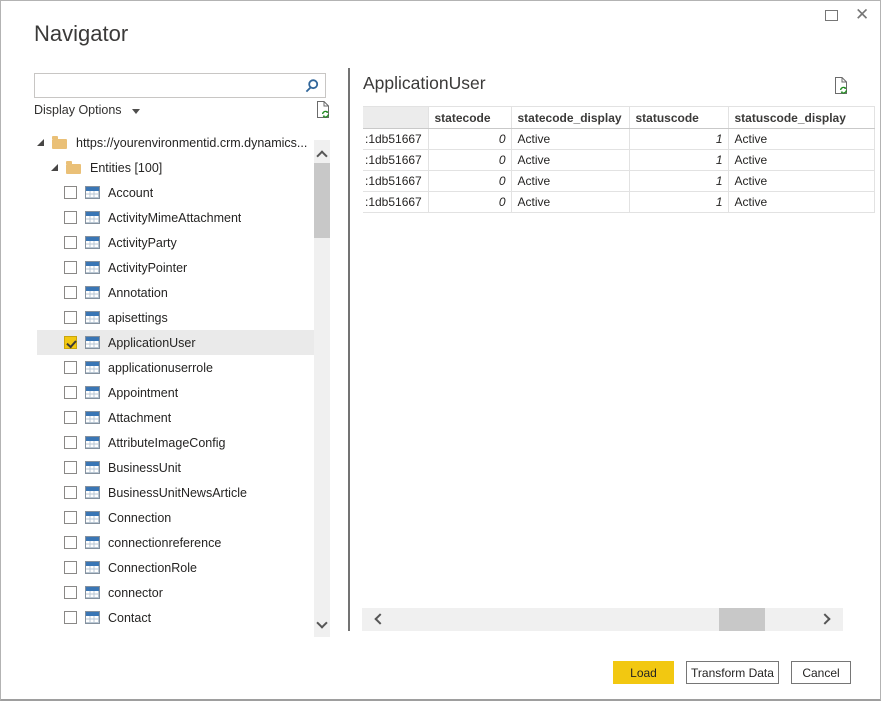  I want to click on tree-item-BusinessUnit: BusinessUnit, so click(175, 467).